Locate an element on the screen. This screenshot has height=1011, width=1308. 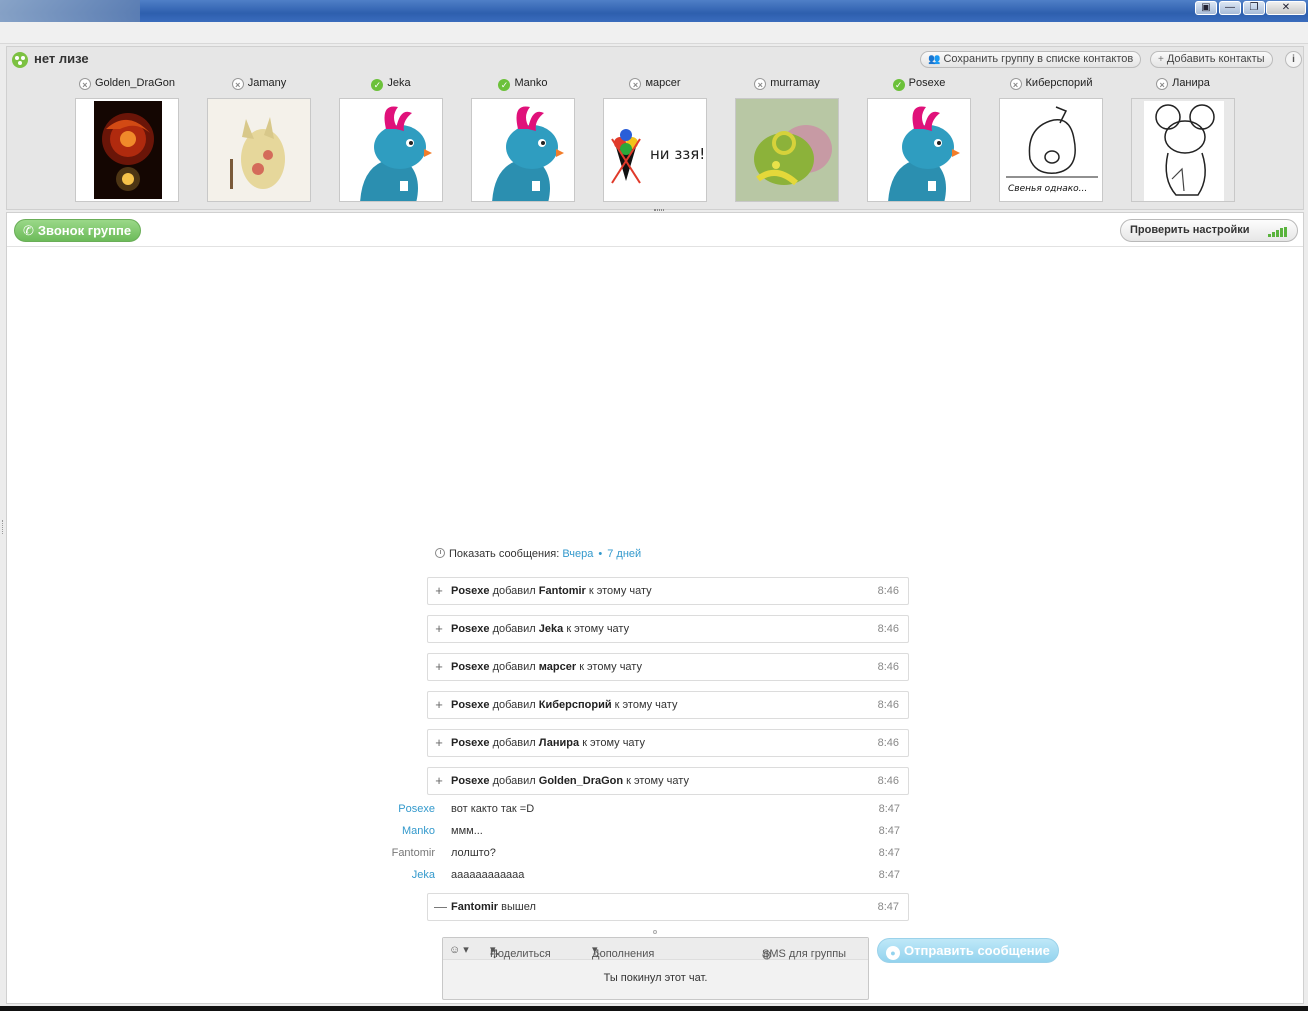
chat-message: Manko ммм... 8:47 is located at coordinates (608, 832).